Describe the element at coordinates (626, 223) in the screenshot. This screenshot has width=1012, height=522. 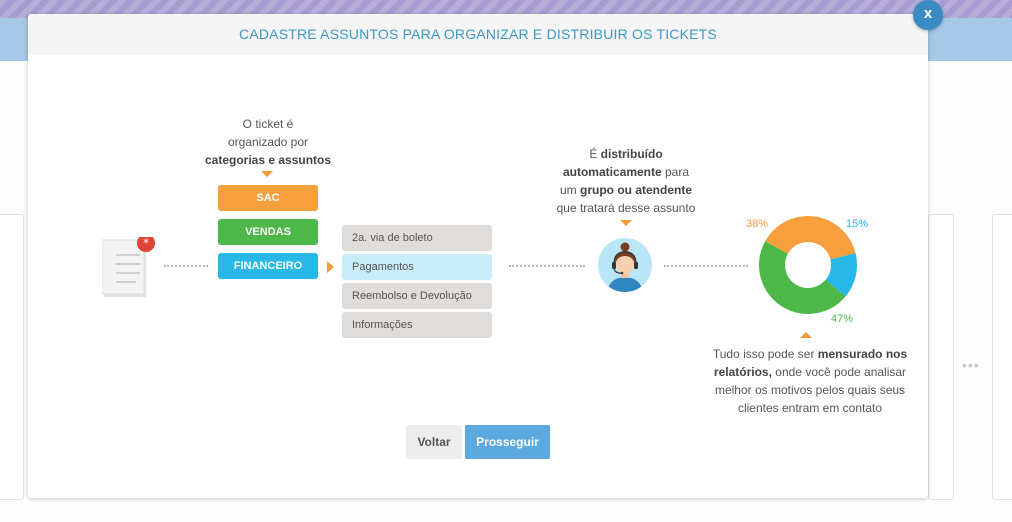
I see `step2-pointer-icon` at that location.